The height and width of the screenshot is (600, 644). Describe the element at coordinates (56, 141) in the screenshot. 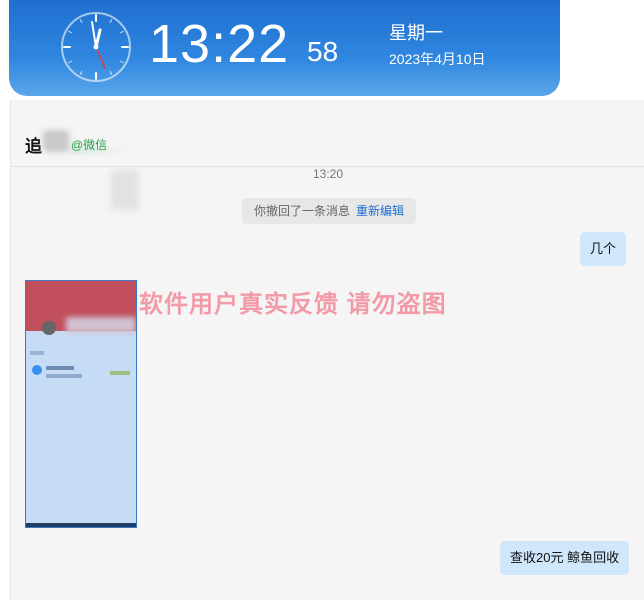

I see `name-redaction` at that location.